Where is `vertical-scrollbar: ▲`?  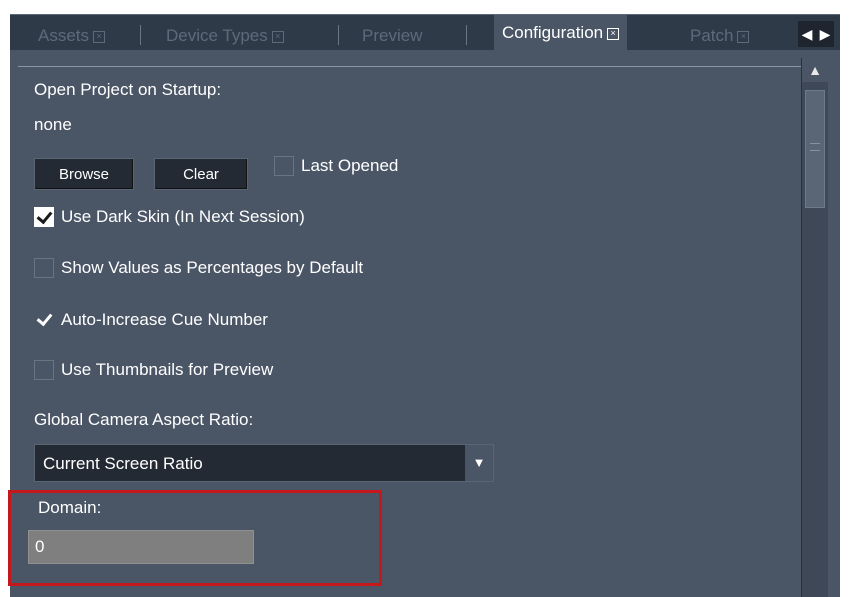
vertical-scrollbar: ▲ is located at coordinates (814, 327).